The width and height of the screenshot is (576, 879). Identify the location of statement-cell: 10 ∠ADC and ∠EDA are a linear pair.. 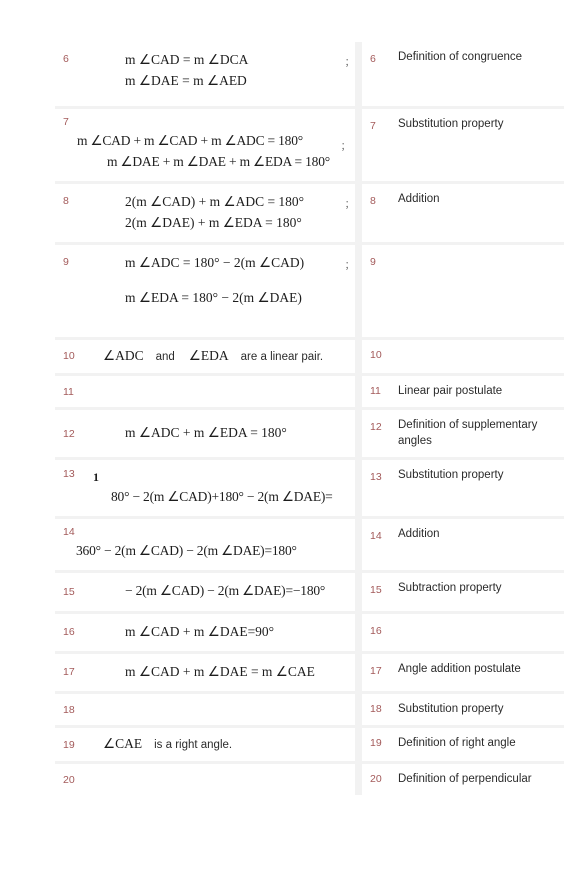
(205, 356).